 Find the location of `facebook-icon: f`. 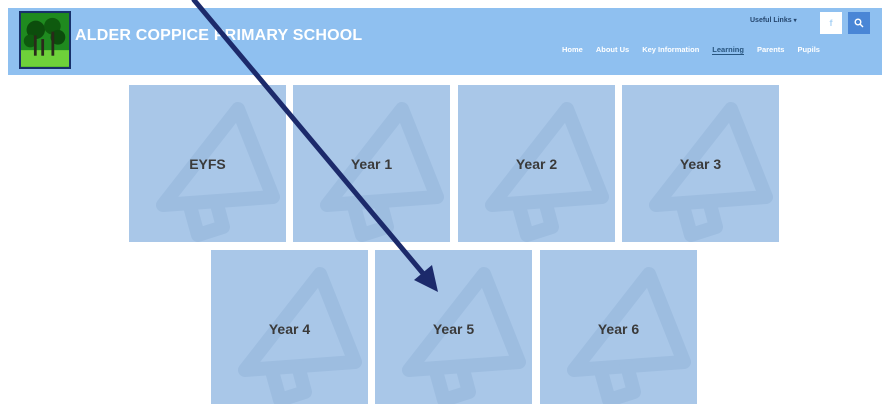

facebook-icon: f is located at coordinates (831, 23).